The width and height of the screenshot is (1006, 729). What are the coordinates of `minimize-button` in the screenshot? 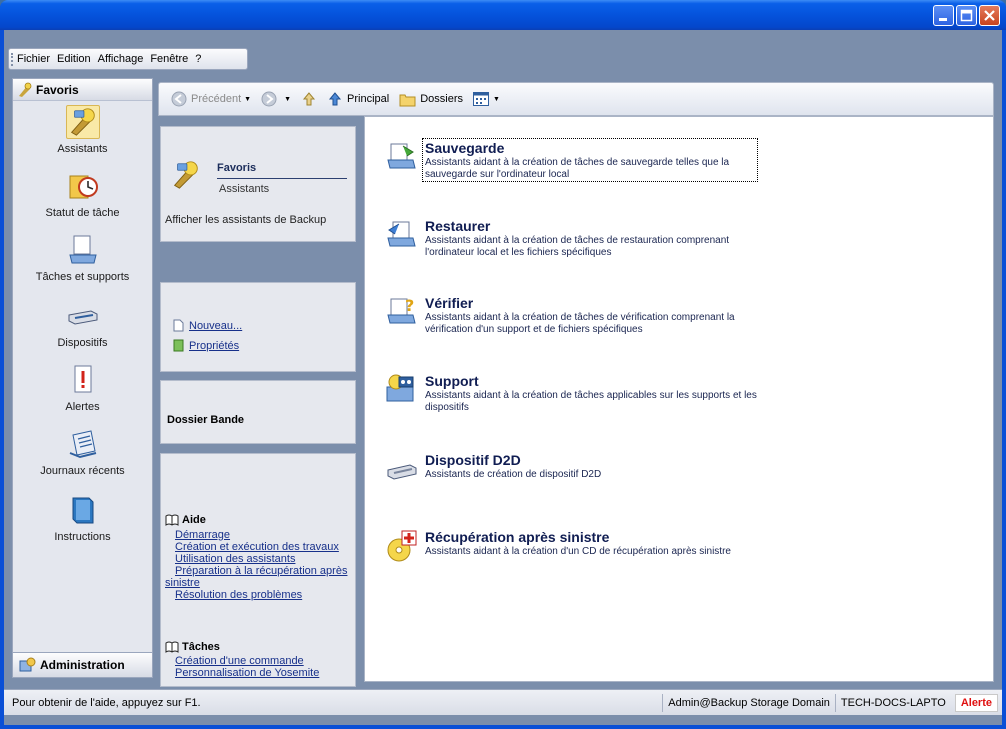 It's located at (943, 15).